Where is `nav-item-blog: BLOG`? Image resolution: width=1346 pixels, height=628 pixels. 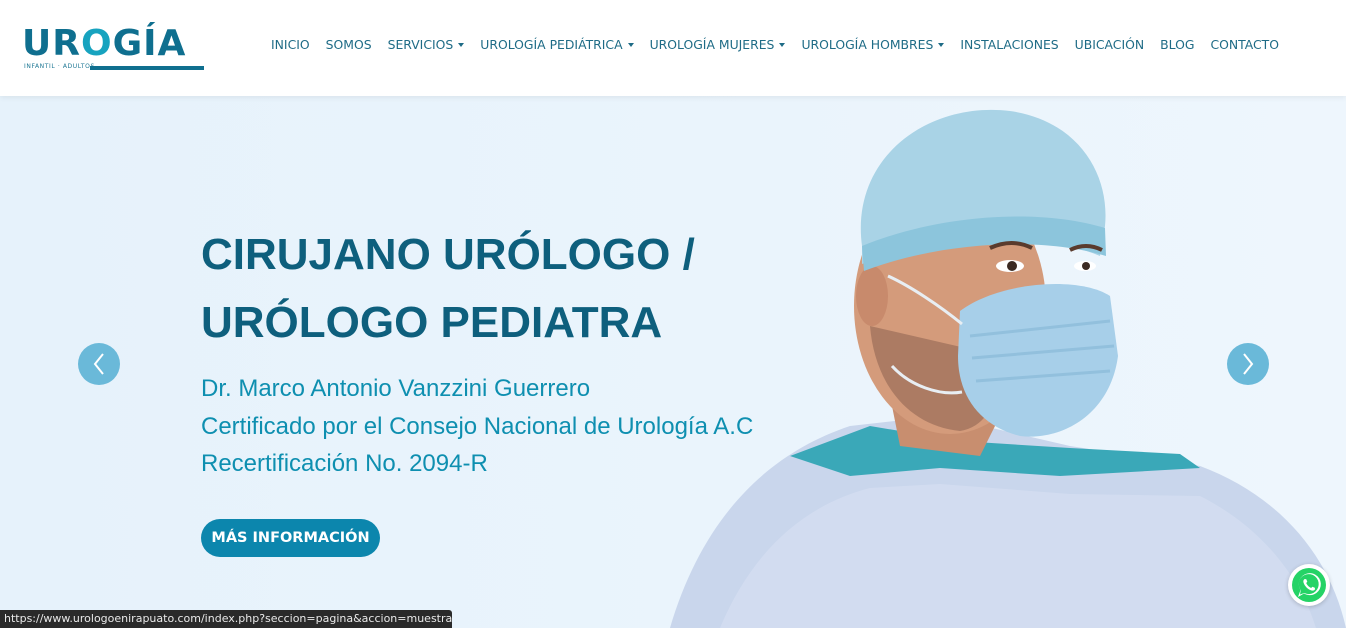
nav-item-blog: BLOG is located at coordinates (1177, 45).